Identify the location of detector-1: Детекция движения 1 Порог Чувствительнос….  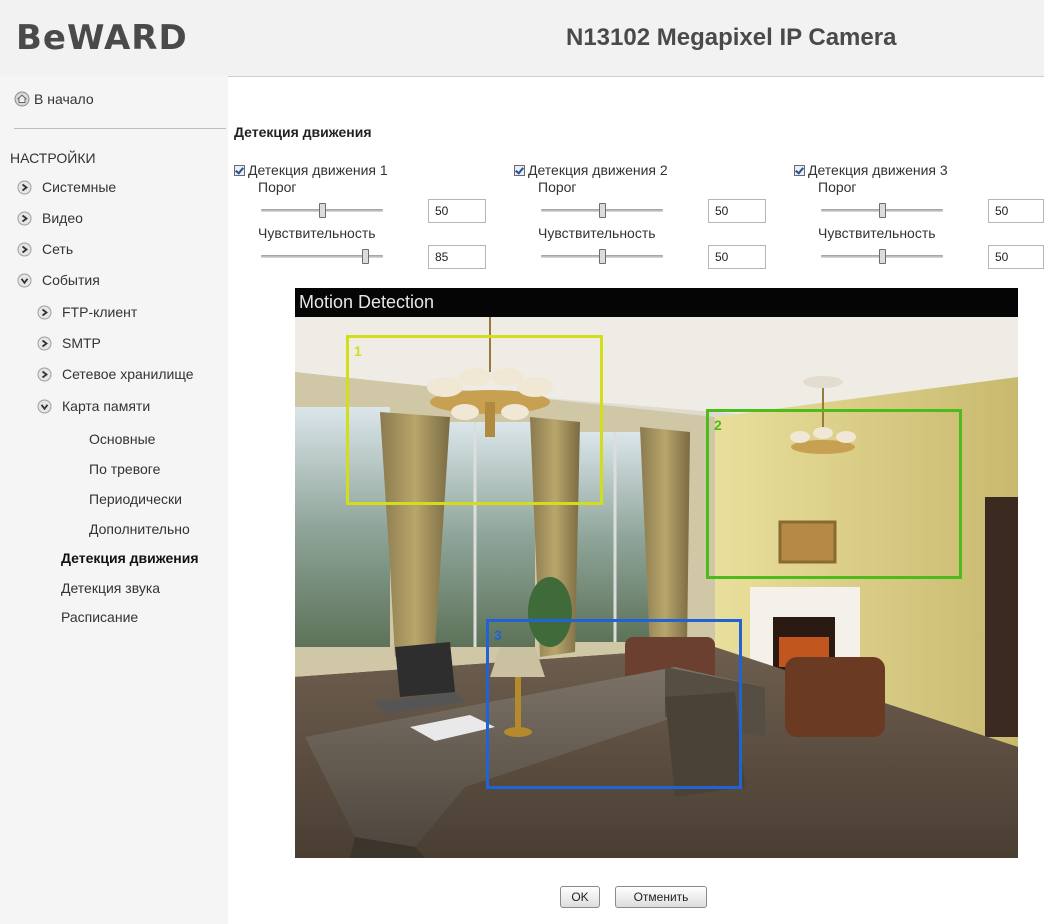
(369, 216).